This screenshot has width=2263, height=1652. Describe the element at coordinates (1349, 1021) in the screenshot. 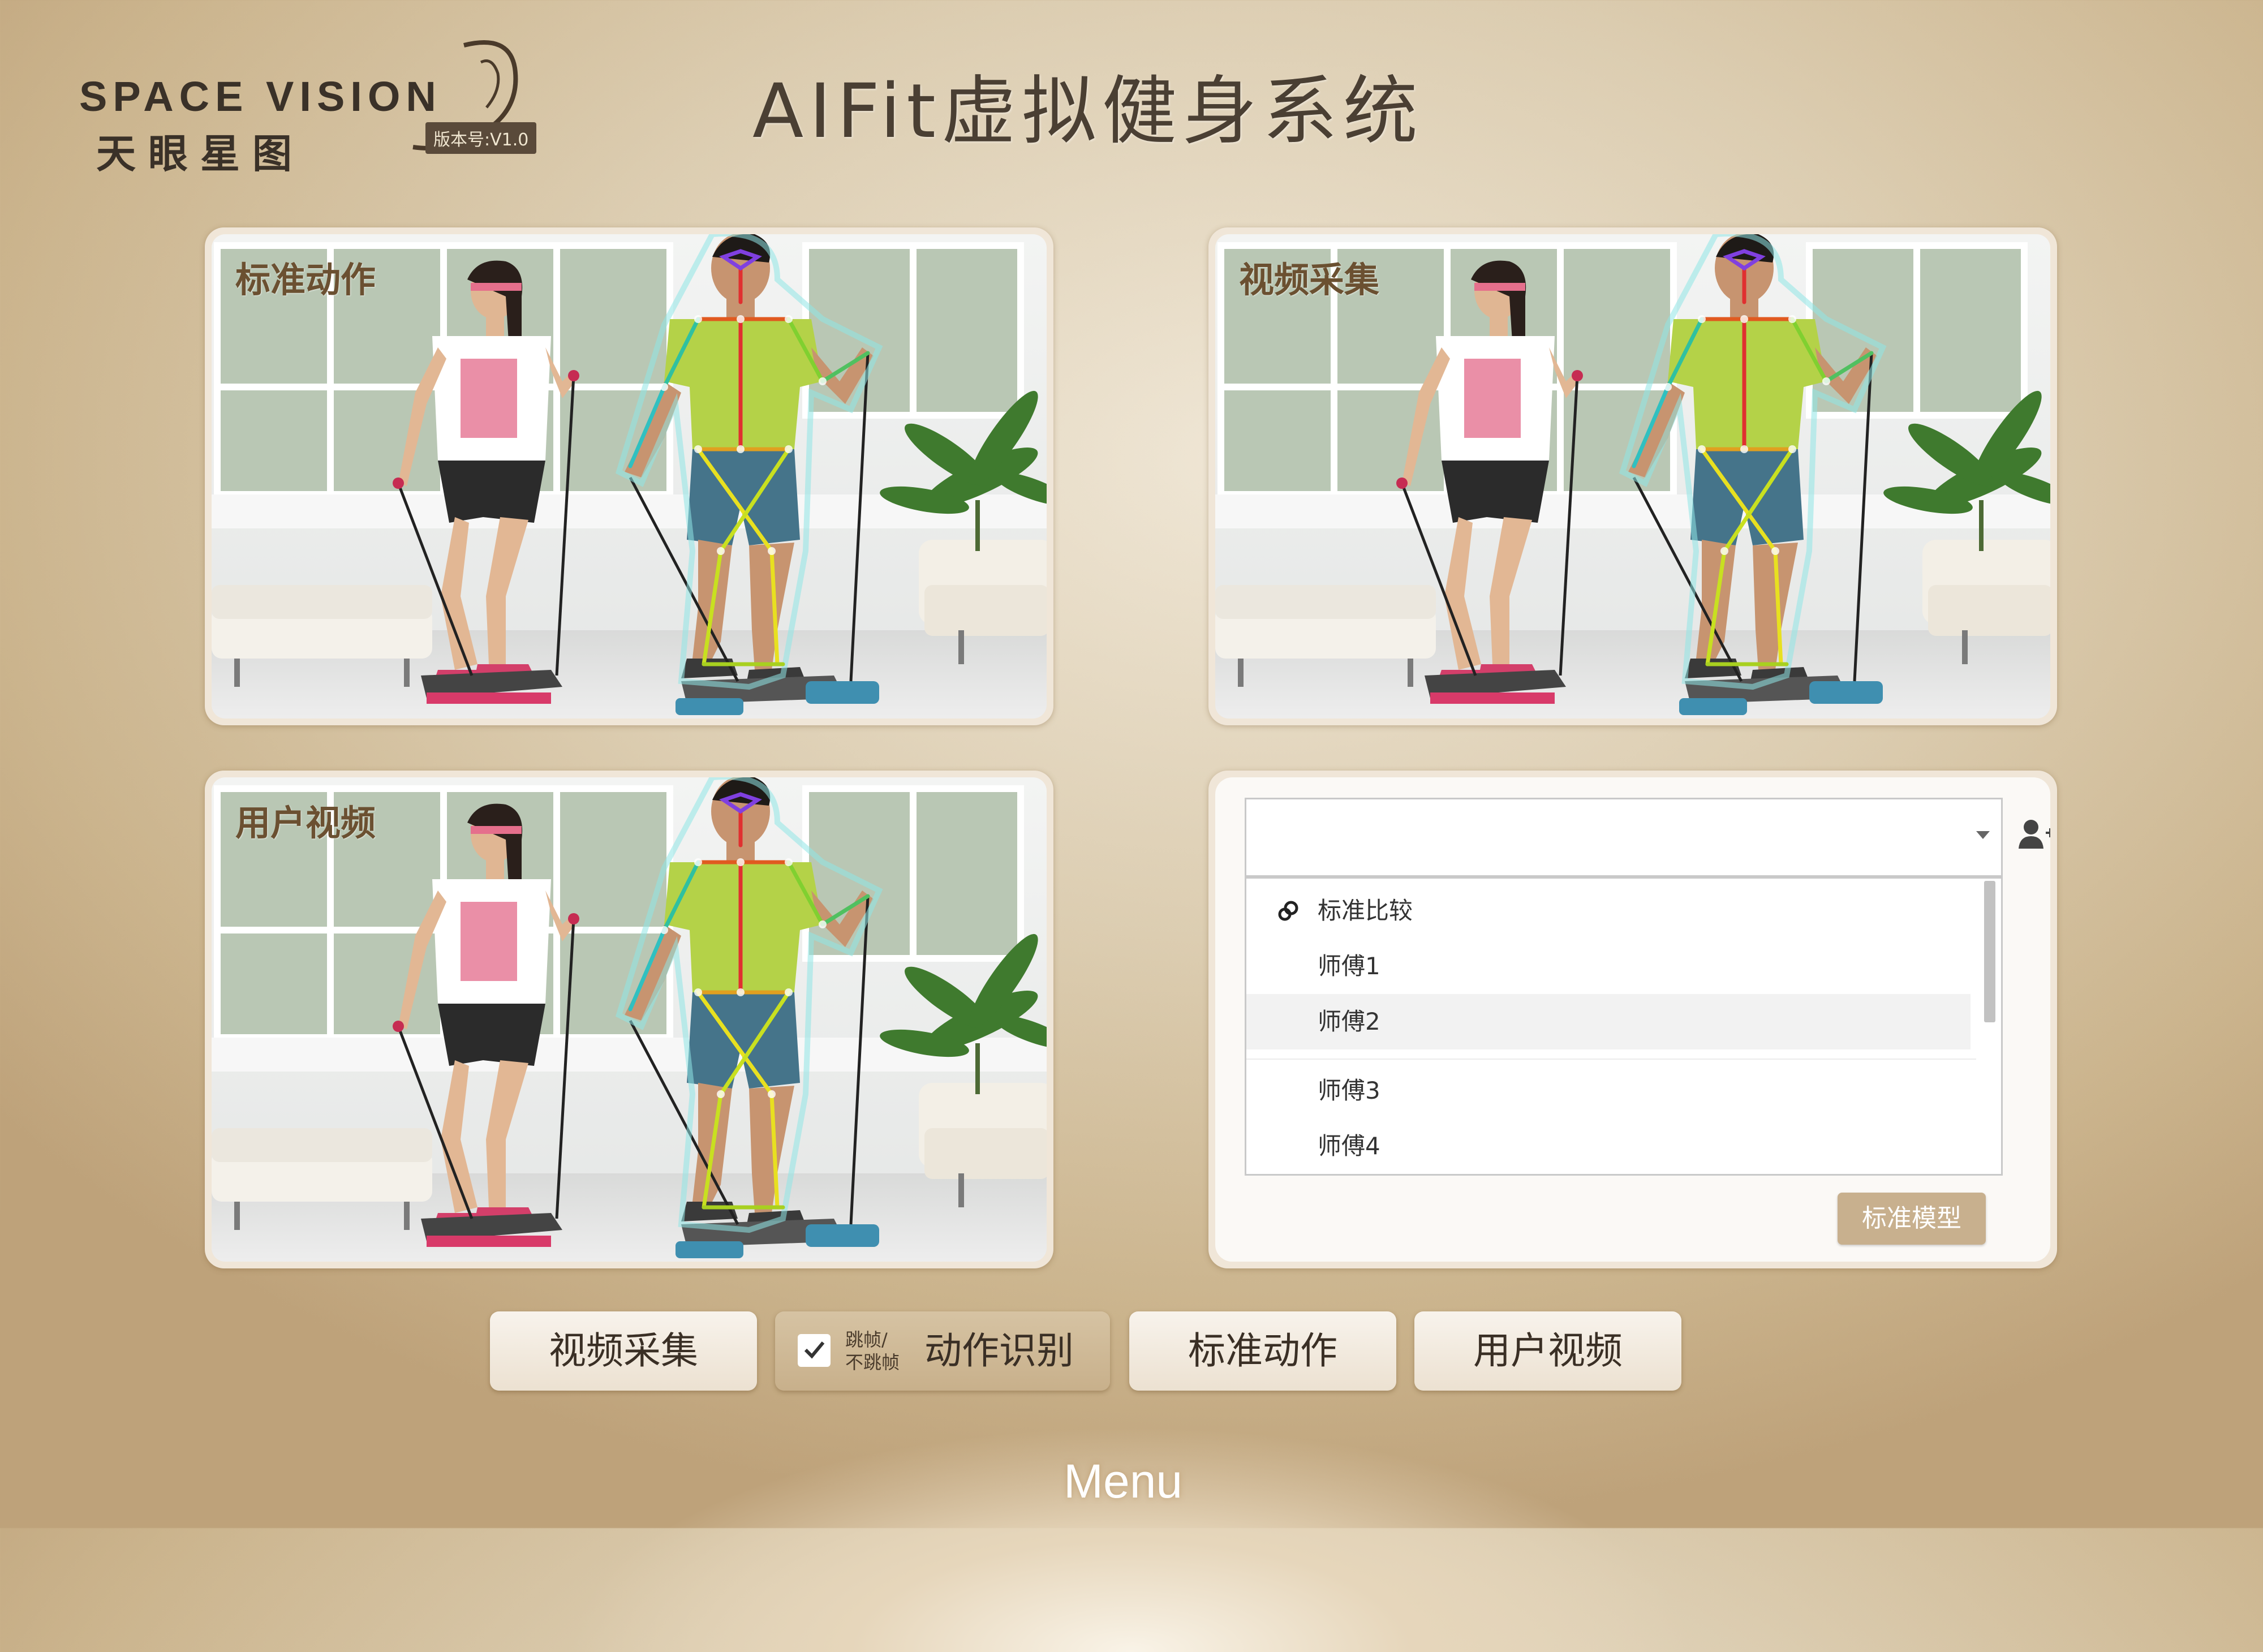

I see `list-item-label: 师傅2` at that location.